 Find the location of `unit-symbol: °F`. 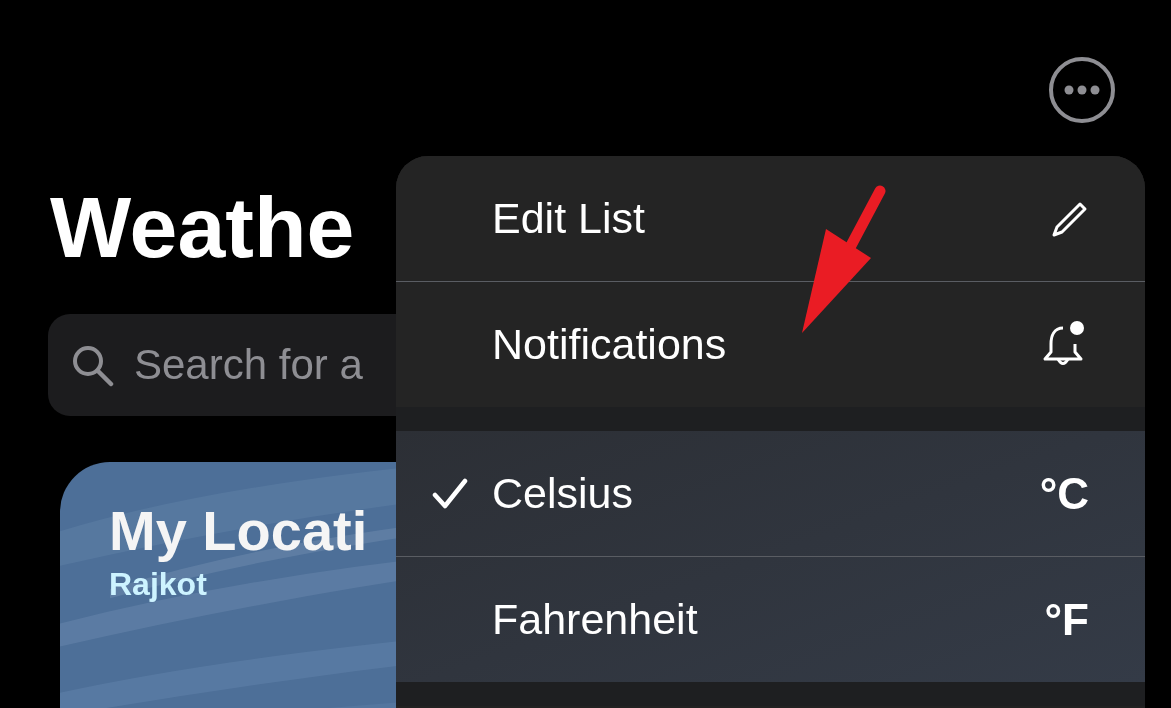

unit-symbol: °F is located at coordinates (1066, 619).